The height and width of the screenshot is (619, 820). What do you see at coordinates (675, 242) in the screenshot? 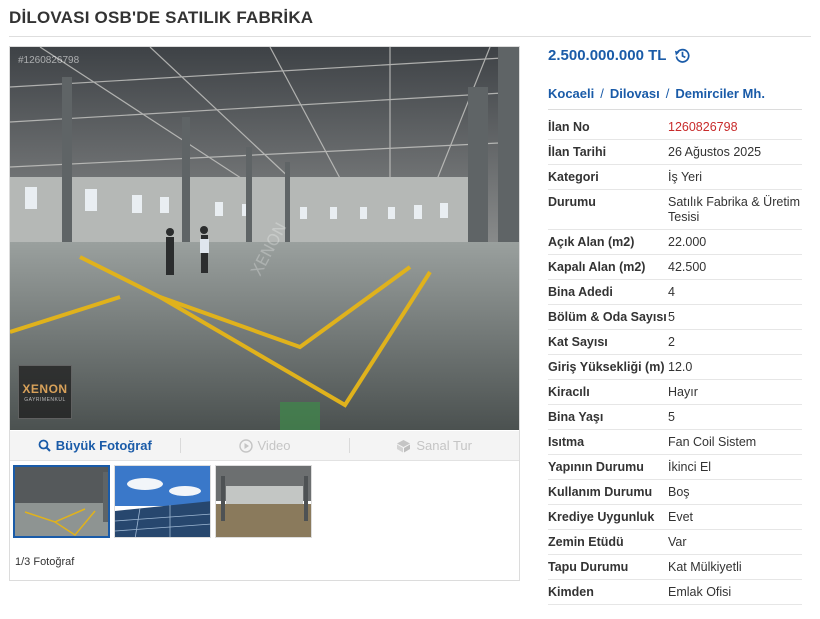
I see `detail-row: Açık Alan (m2) 22.000` at bounding box center [675, 242].